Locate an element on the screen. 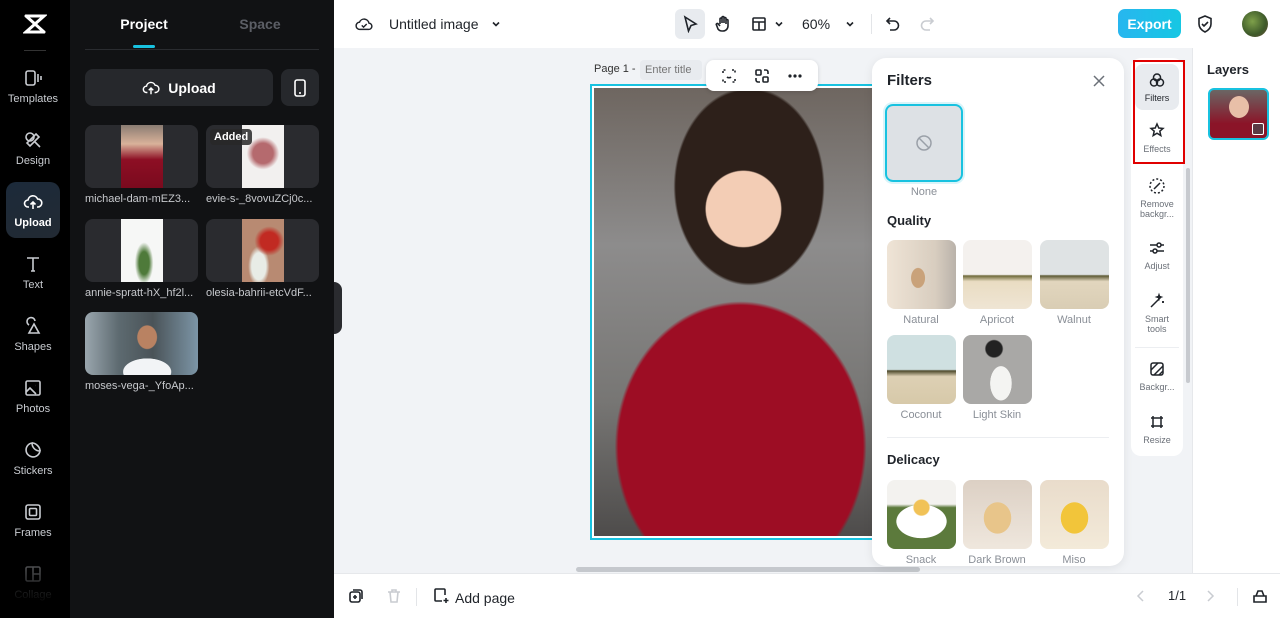 This screenshot has width=1280, height=618. tab-space: Space is located at coordinates (260, 24).